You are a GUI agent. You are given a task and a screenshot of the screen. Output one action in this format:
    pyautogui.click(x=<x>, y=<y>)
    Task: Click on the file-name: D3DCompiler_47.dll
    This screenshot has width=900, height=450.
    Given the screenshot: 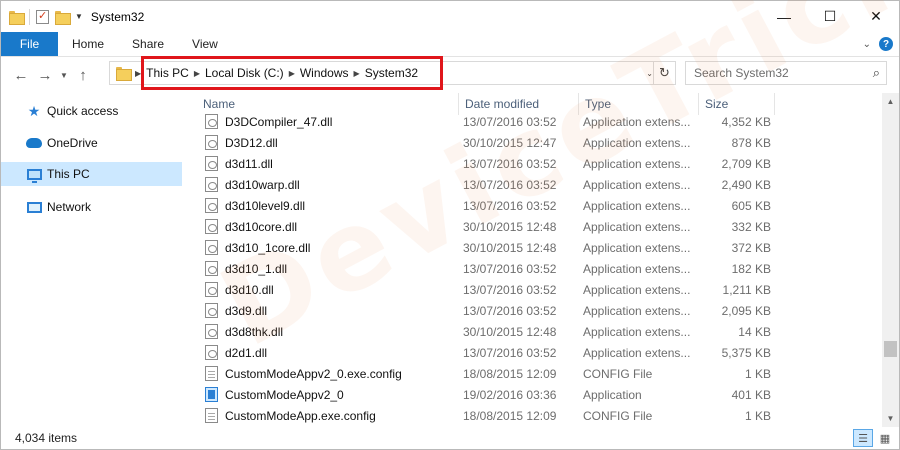 What is the action you would take?
    pyautogui.click(x=279, y=121)
    